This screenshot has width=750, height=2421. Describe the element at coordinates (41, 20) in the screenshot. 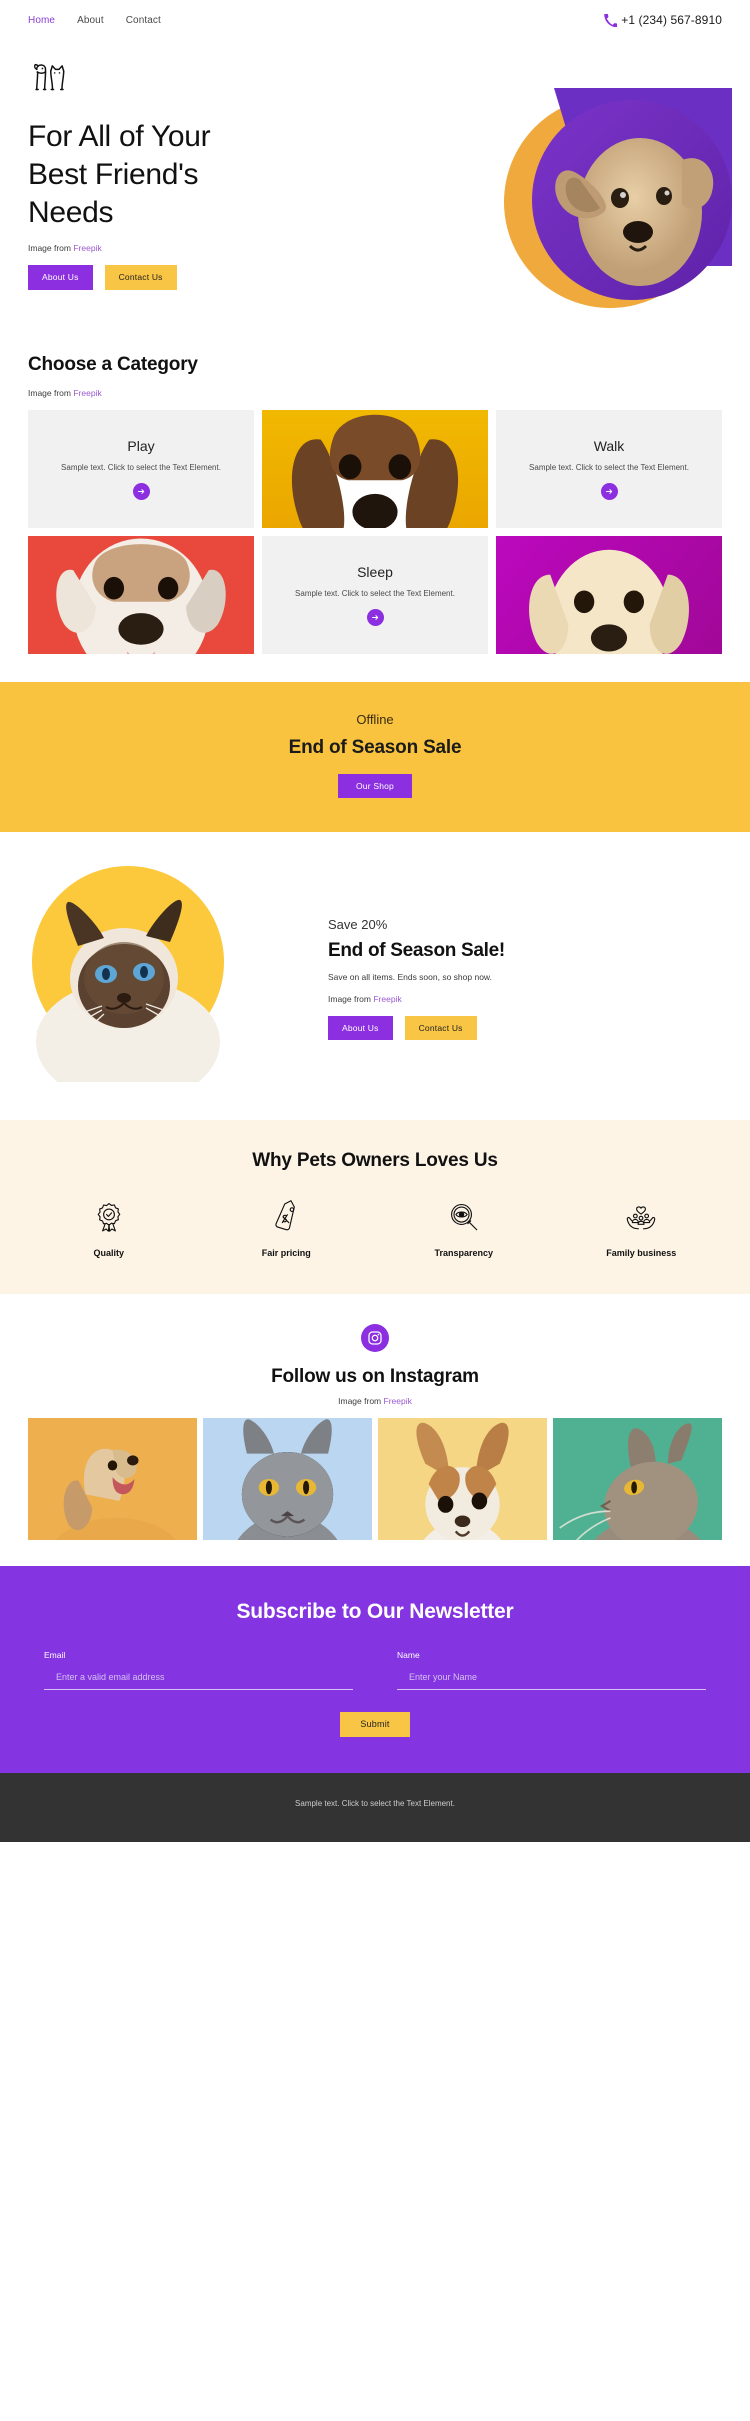

I see `nav-item-home: Home` at that location.